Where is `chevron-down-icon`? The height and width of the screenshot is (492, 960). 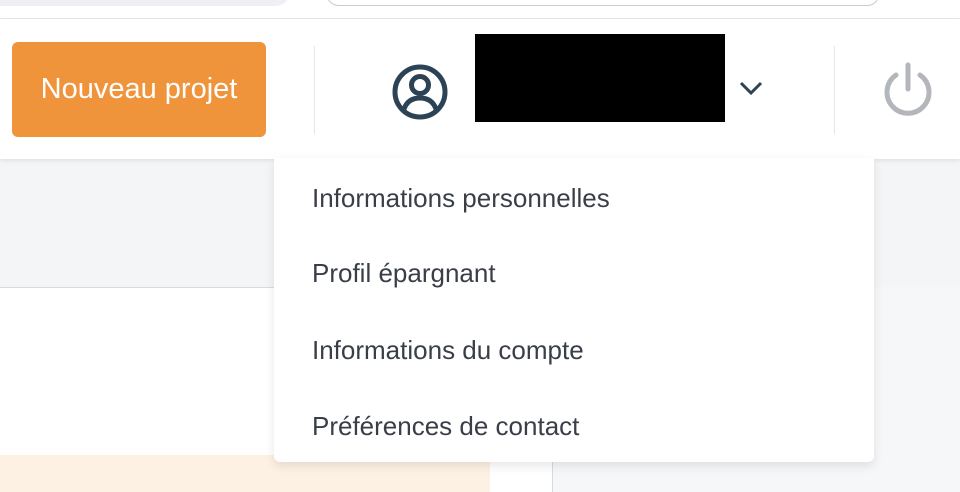
chevron-down-icon is located at coordinates (751, 88).